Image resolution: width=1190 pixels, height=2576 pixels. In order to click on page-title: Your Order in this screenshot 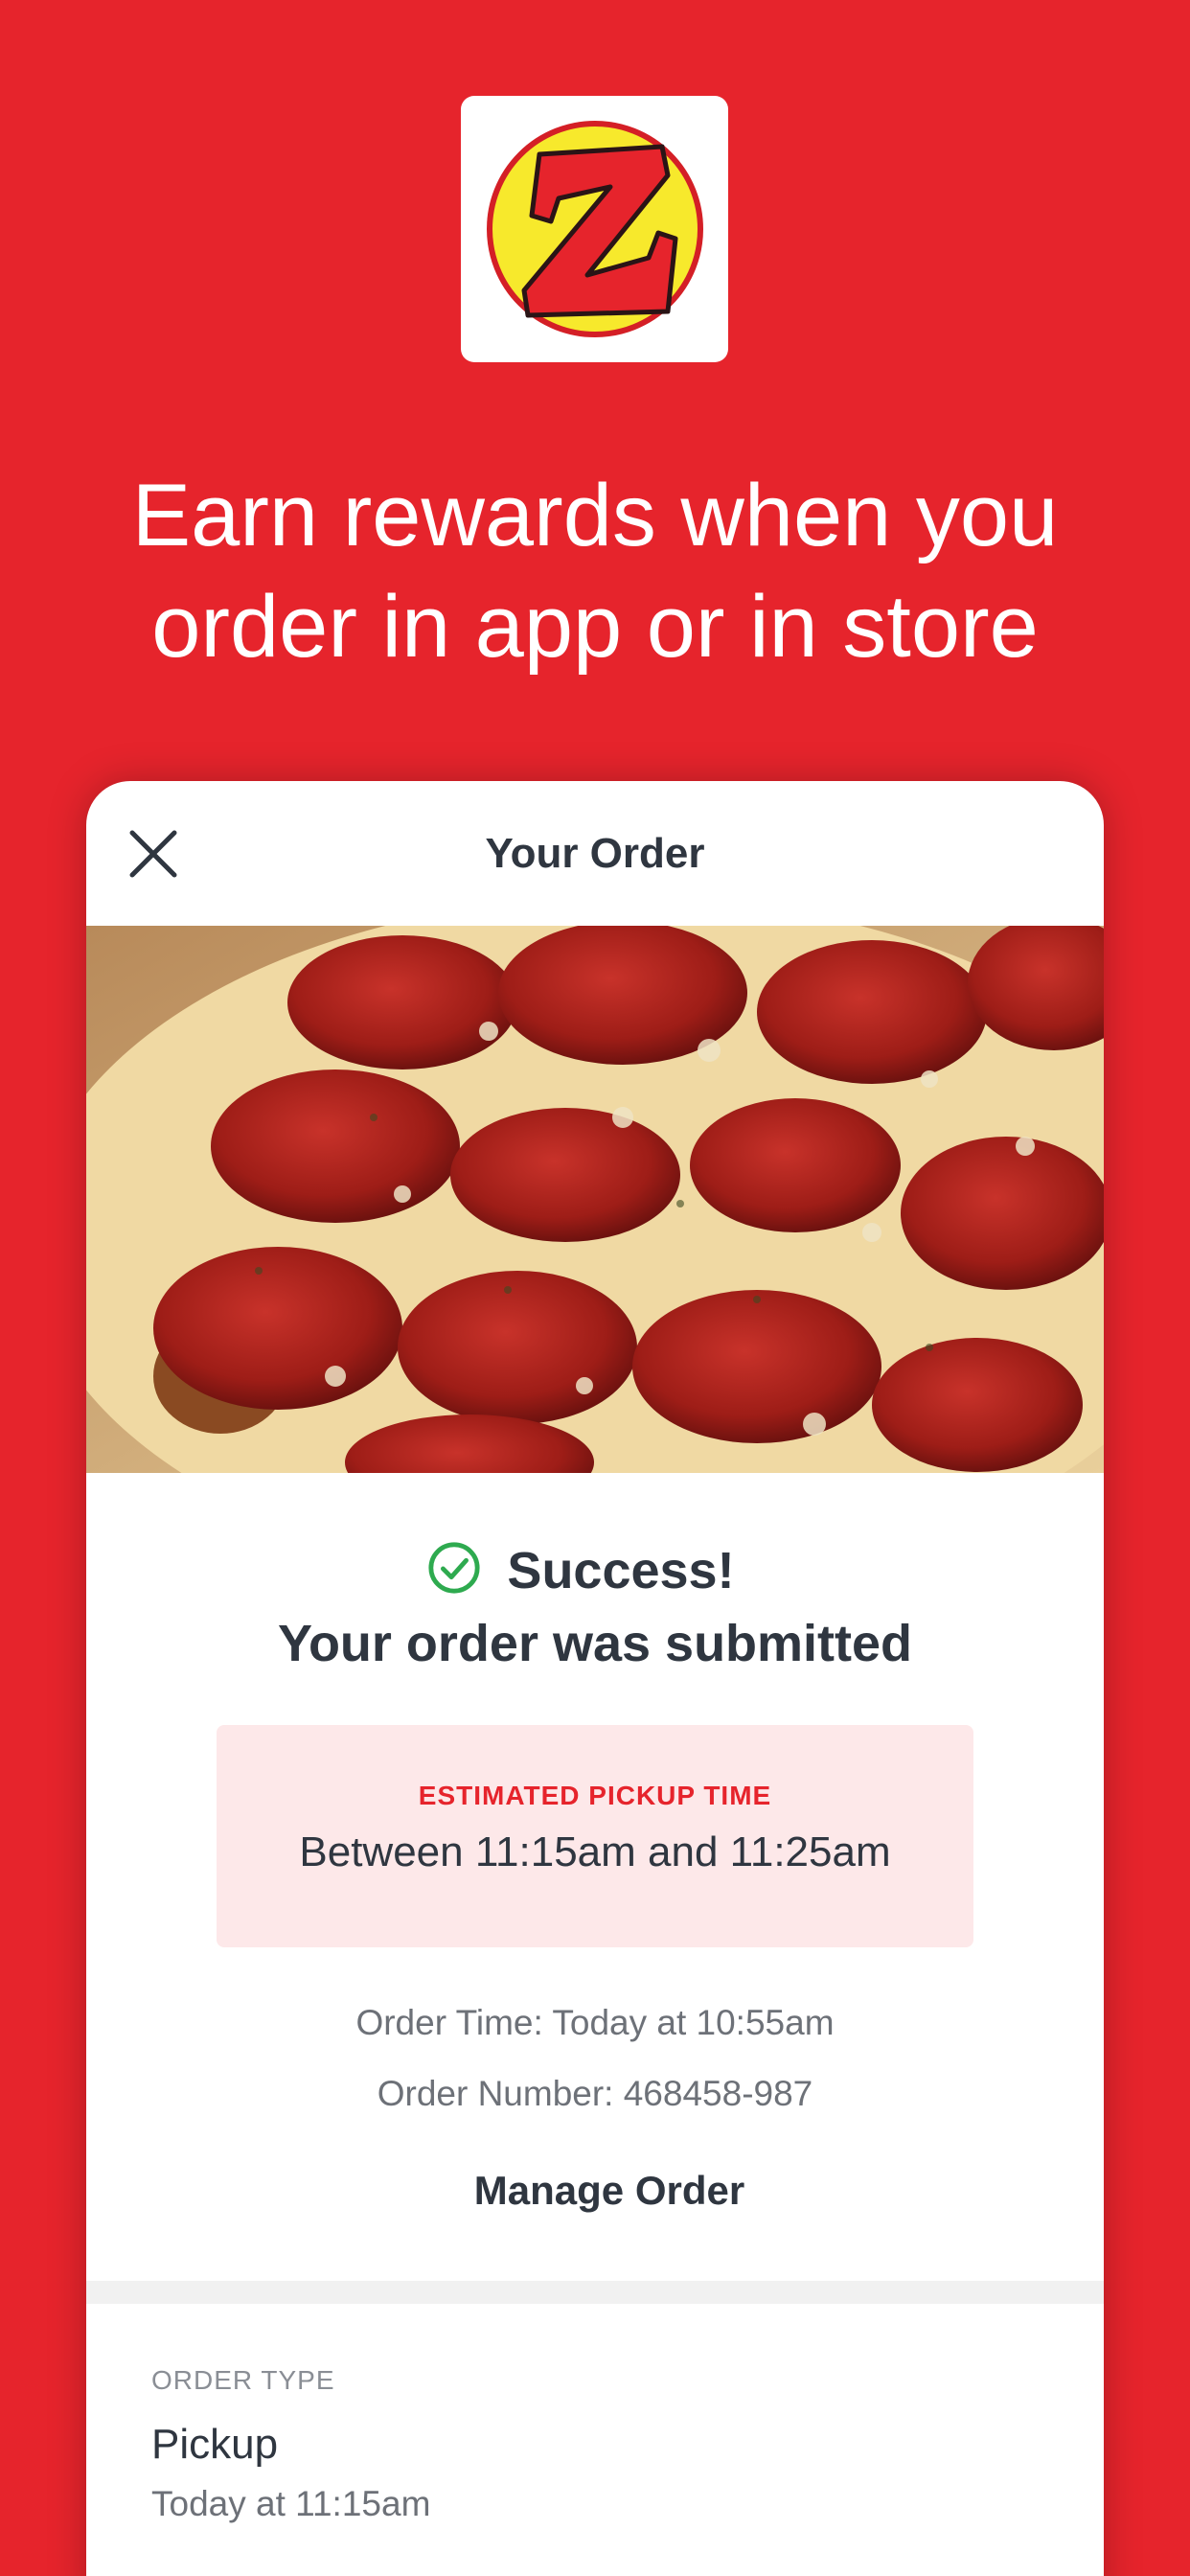, I will do `click(595, 853)`.